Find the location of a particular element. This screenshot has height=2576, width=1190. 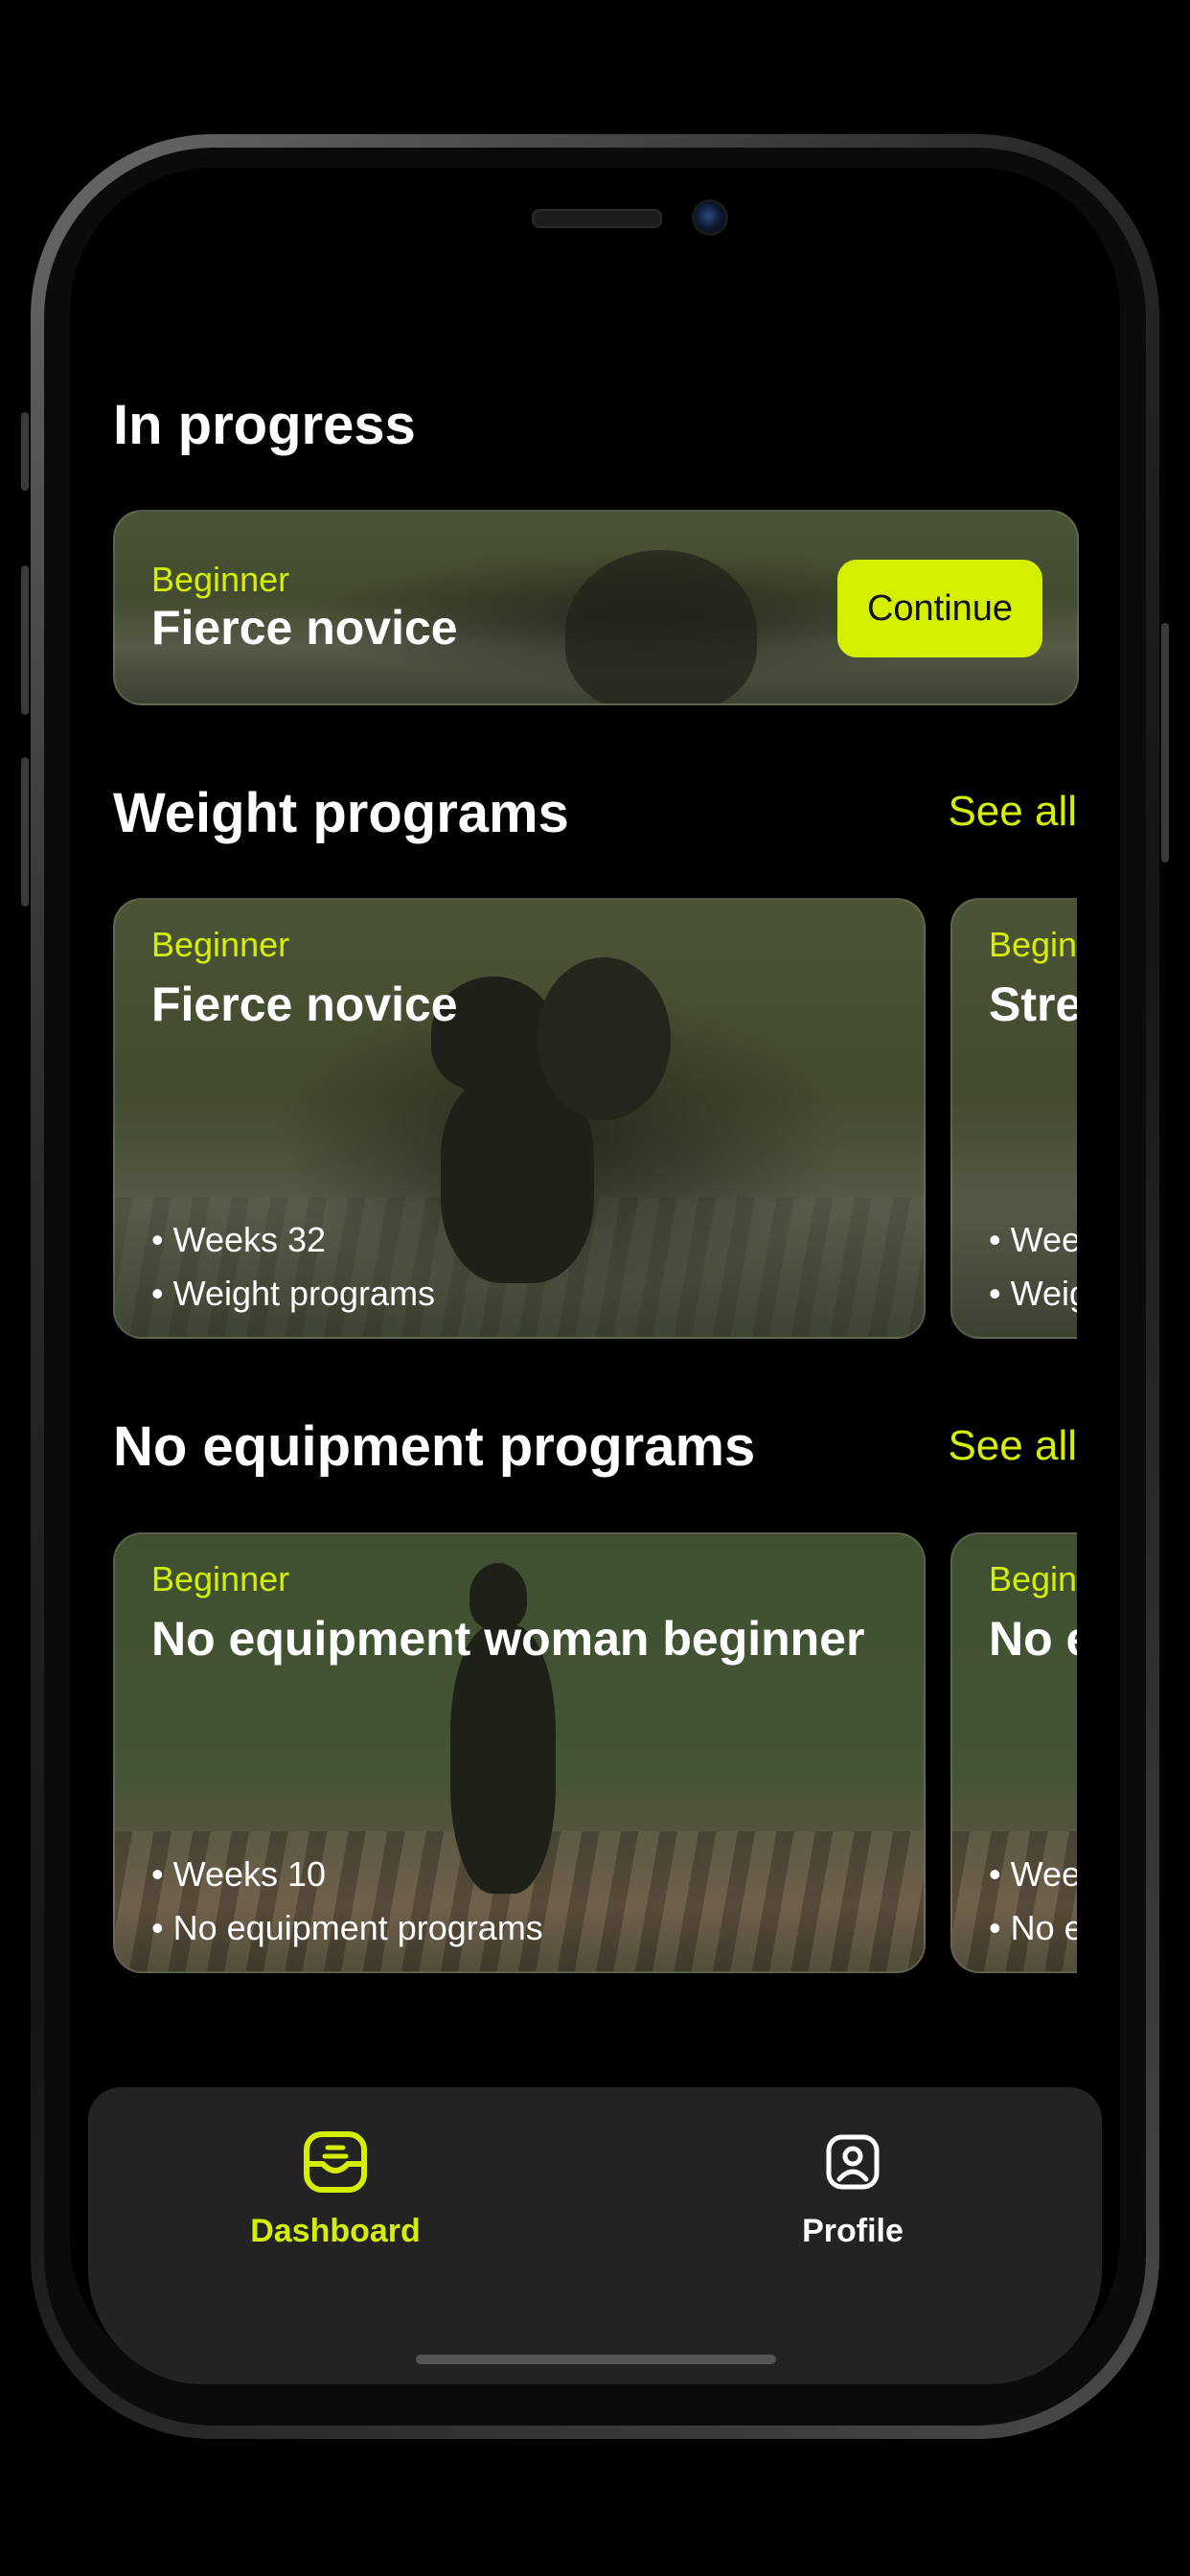

no-equipment-heading: No equipment programs is located at coordinates (435, 1446).